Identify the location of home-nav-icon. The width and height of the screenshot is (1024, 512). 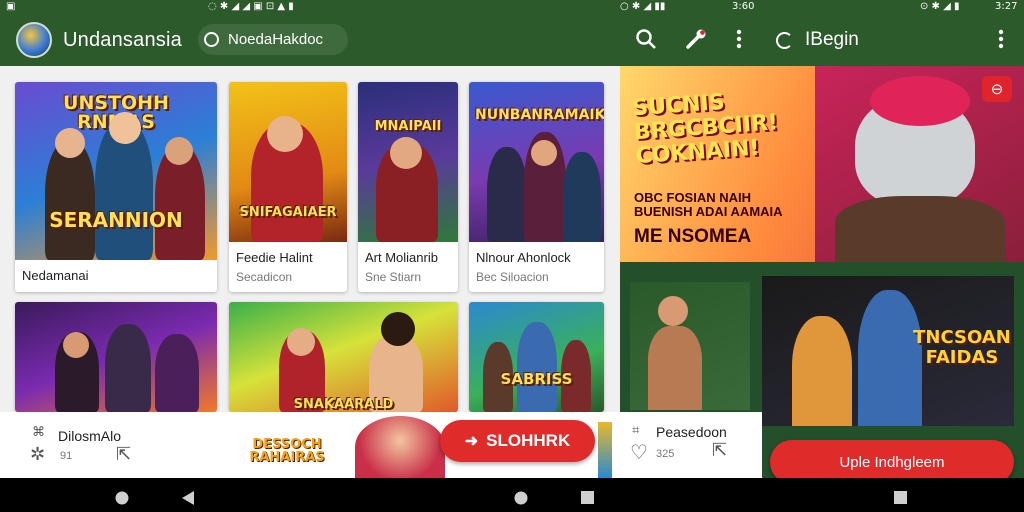
(122, 498).